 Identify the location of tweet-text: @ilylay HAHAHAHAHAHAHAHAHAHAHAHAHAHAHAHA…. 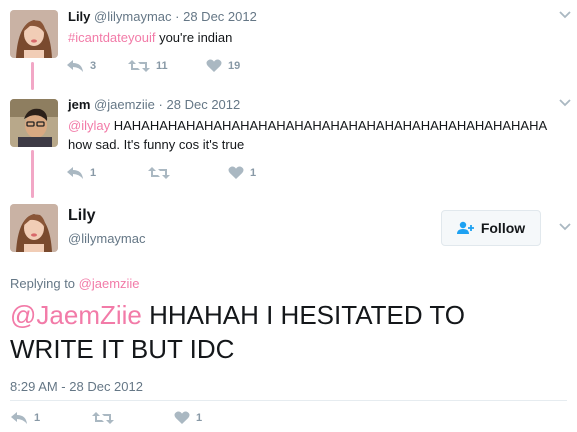
(318, 135).